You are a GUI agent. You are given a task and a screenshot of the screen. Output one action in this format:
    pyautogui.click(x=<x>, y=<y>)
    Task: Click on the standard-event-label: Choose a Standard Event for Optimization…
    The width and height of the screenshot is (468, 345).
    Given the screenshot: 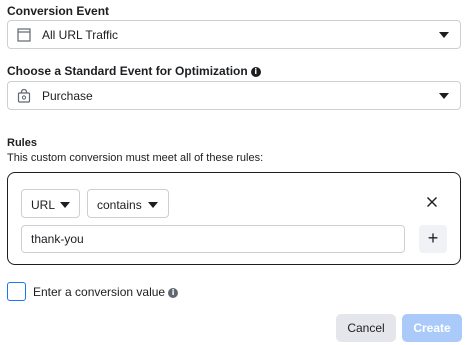 What is the action you would take?
    pyautogui.click(x=134, y=71)
    